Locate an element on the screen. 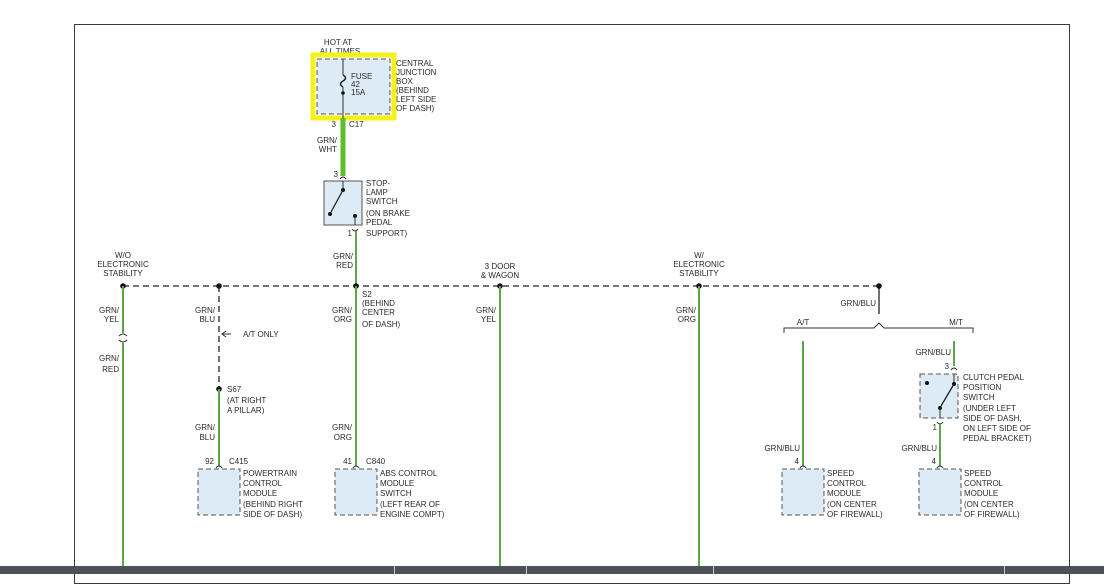  stoplamp-label: PEDAL is located at coordinates (379, 222).